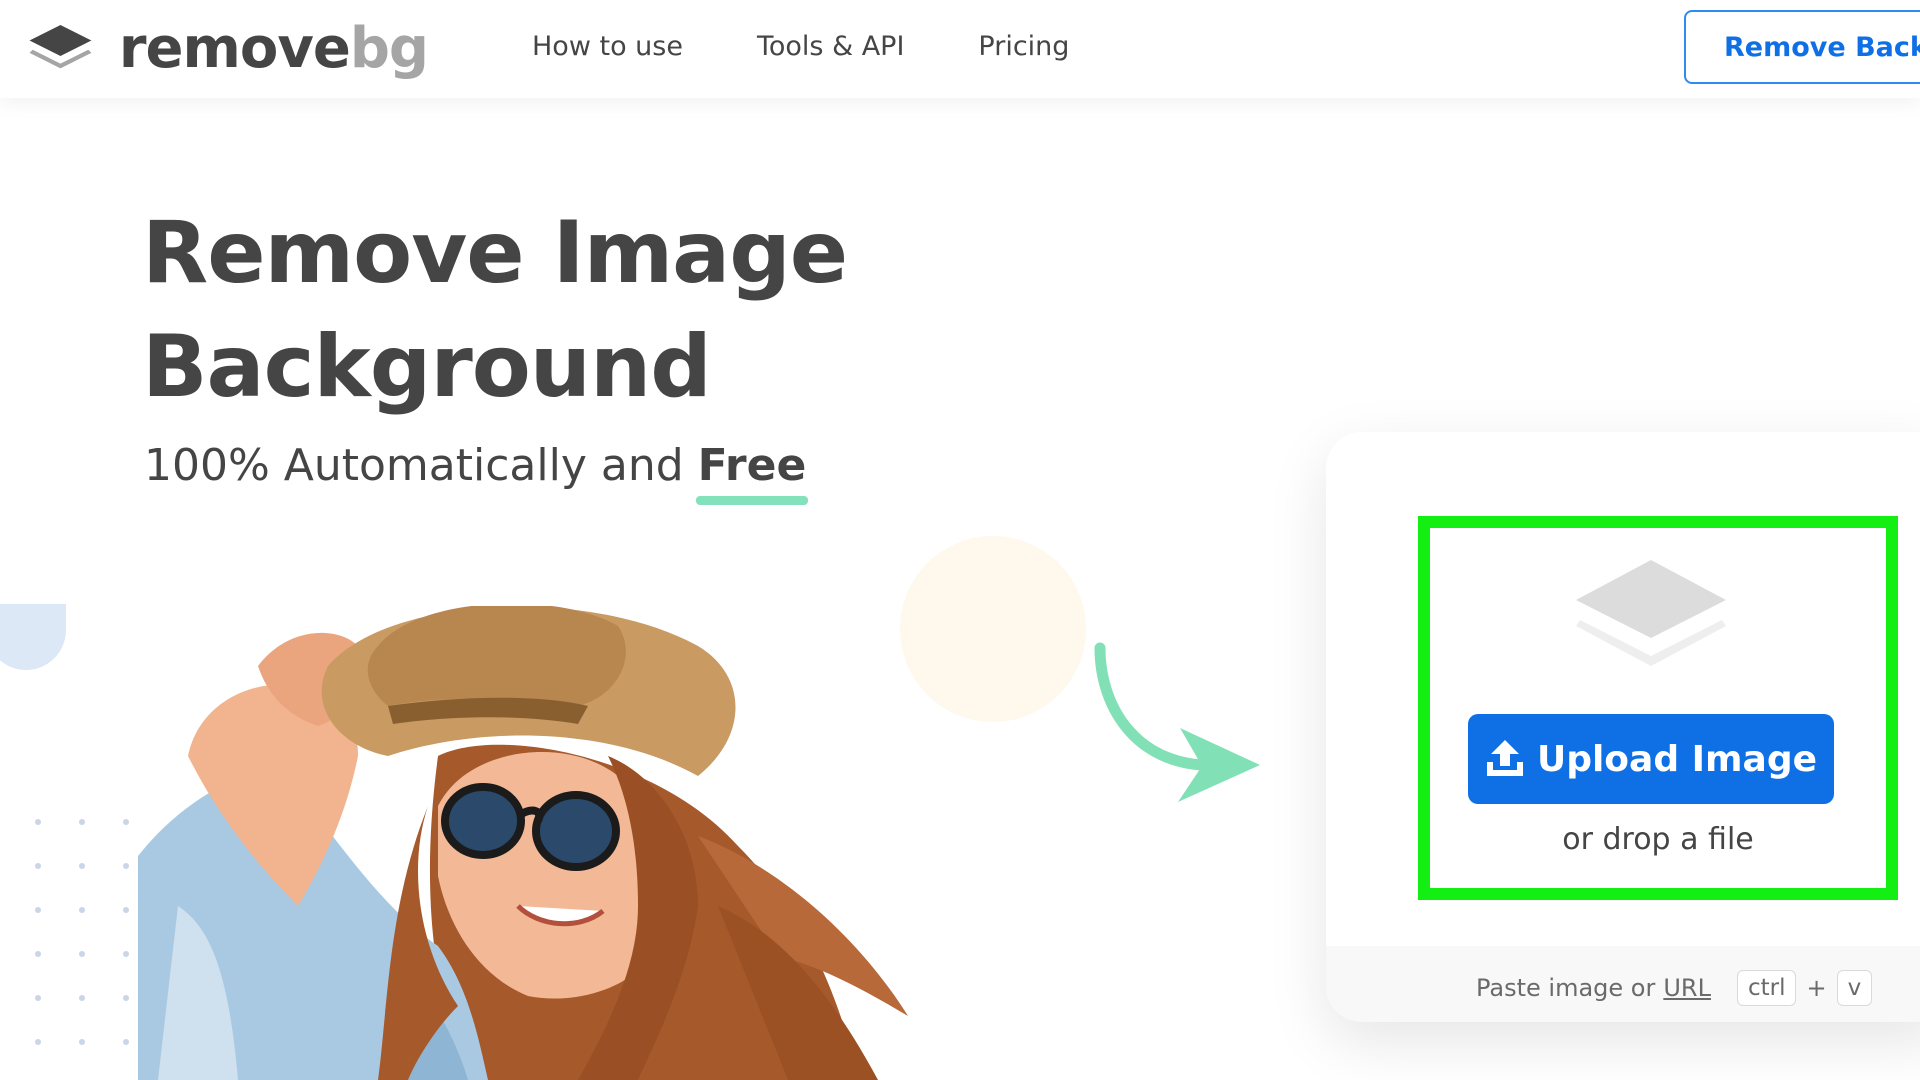 This screenshot has height=1080, width=1920. I want to click on shortcut-plus: +, so click(1816, 988).